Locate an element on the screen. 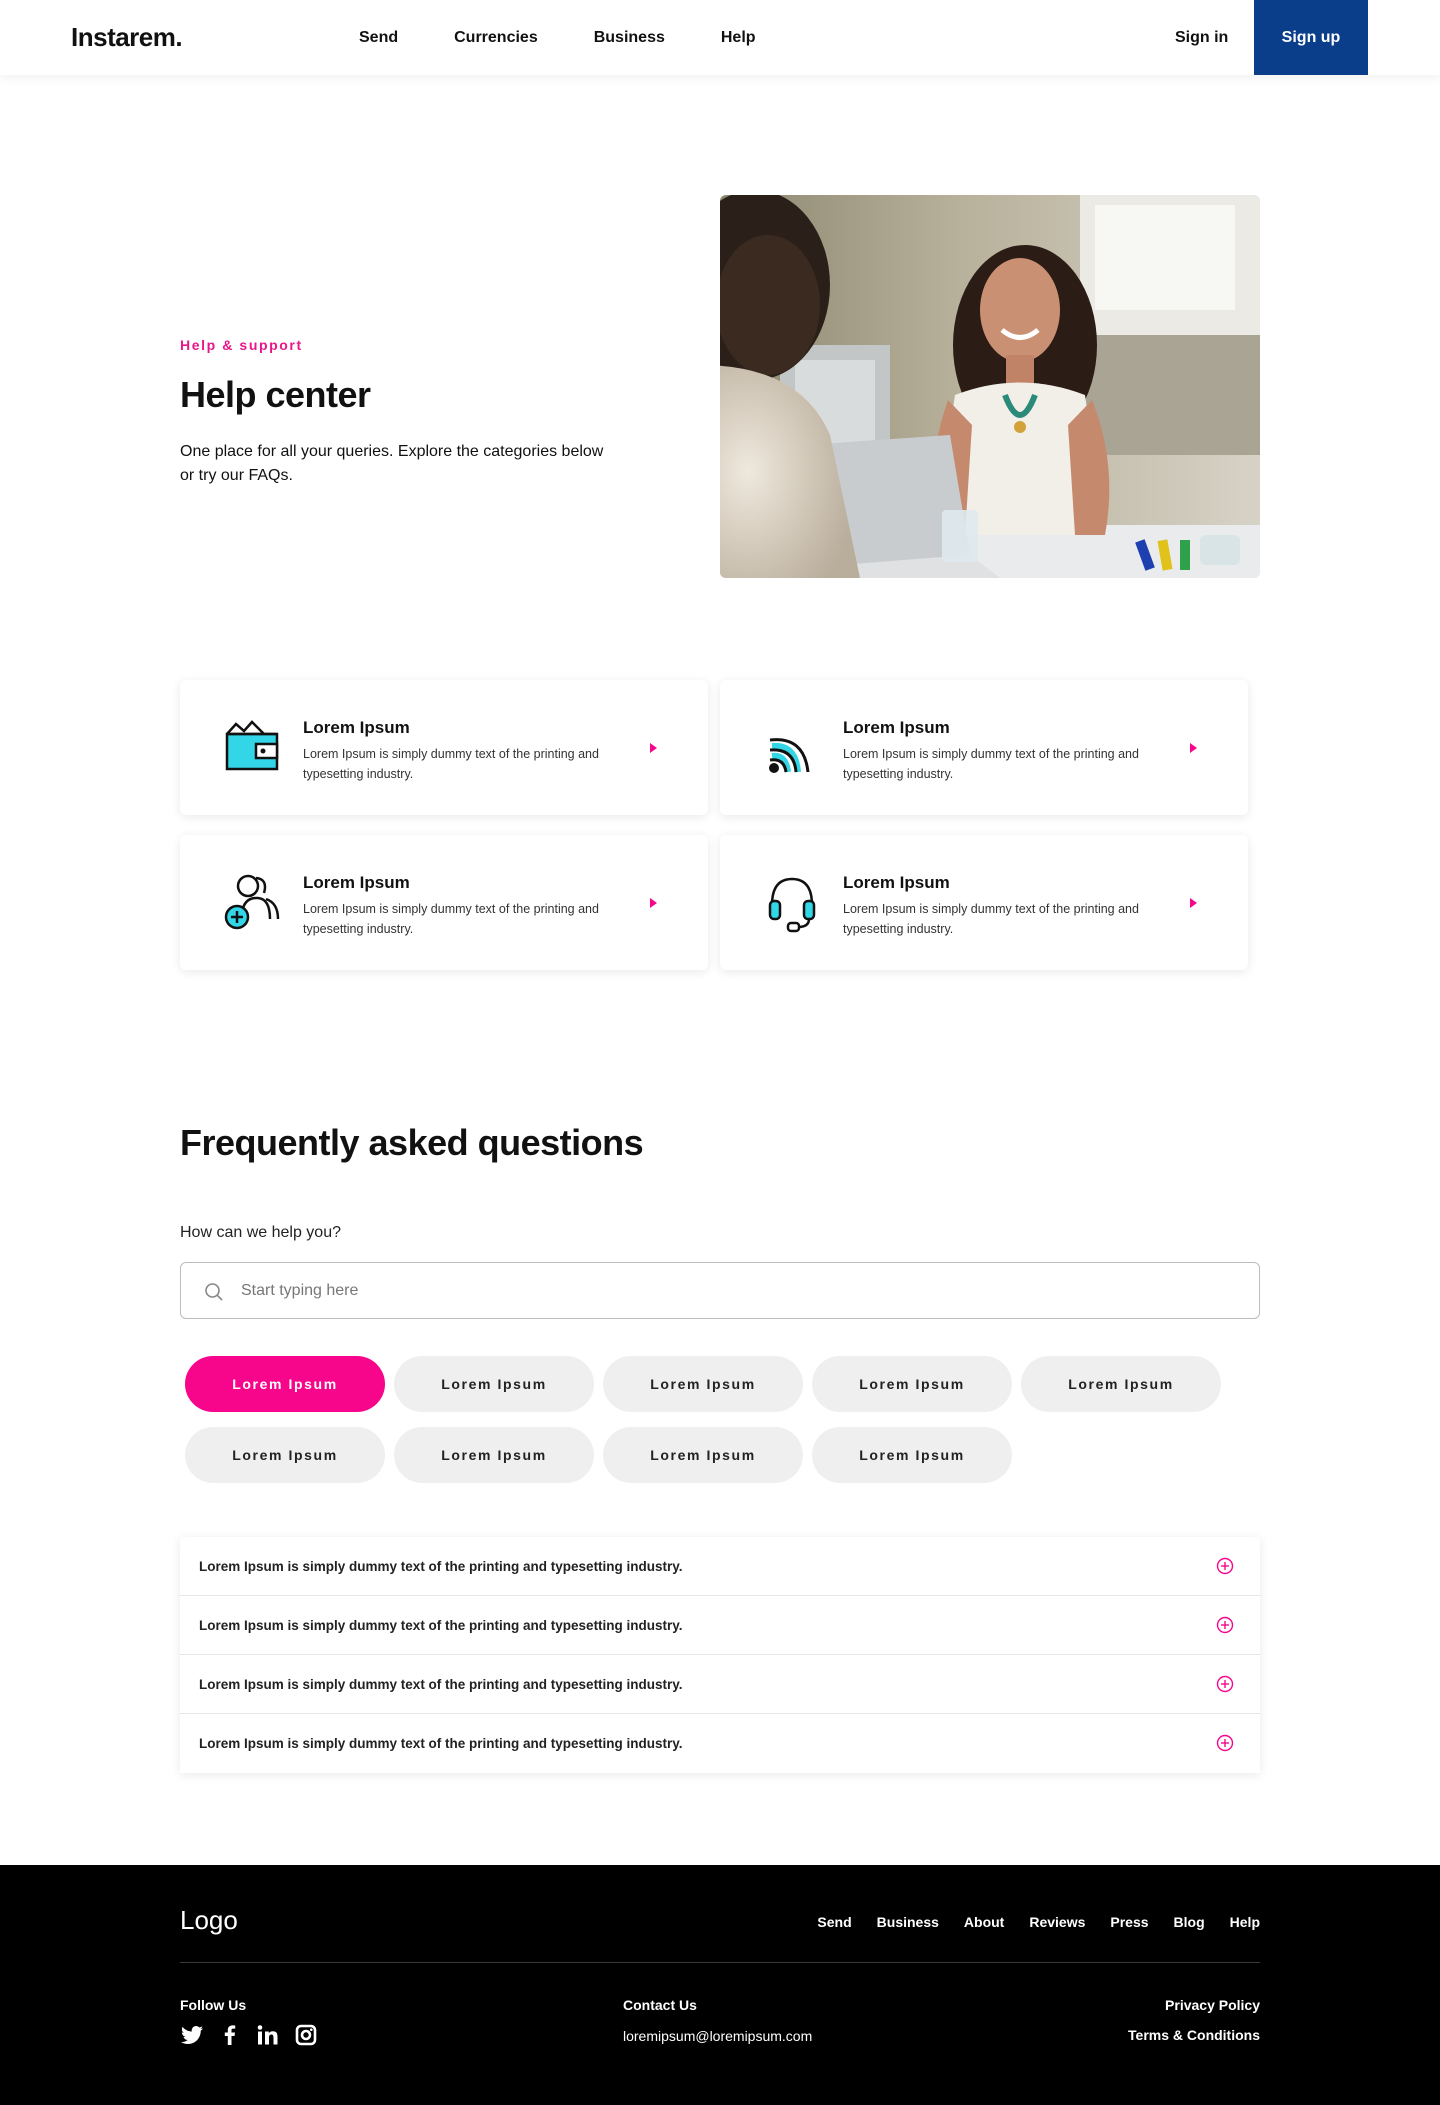 Image resolution: width=1440 pixels, height=2105 pixels. footer-nav-reviews: Reviews is located at coordinates (1057, 1922).